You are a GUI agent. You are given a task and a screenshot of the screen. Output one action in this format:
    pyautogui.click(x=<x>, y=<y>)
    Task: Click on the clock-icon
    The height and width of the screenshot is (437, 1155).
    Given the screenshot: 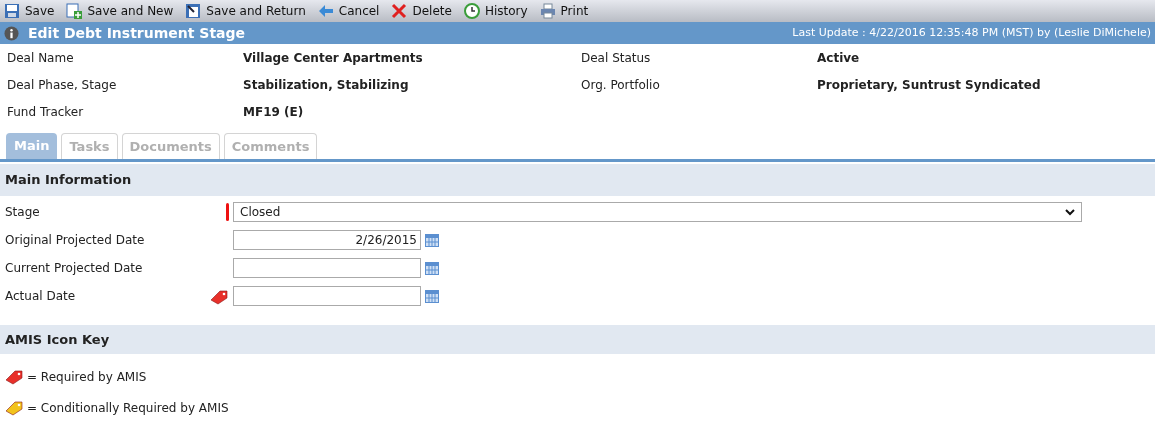 What is the action you would take?
    pyautogui.click(x=471, y=11)
    